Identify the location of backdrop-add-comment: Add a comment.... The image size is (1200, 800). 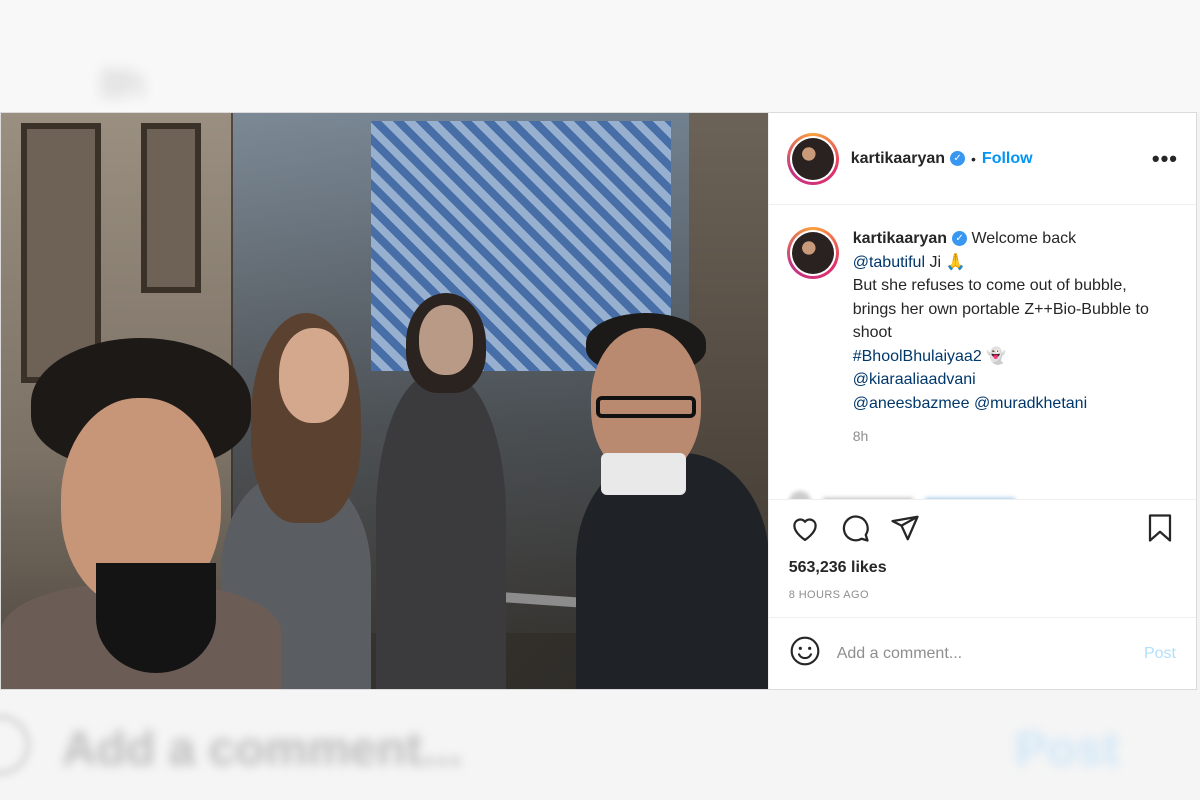
(262, 749).